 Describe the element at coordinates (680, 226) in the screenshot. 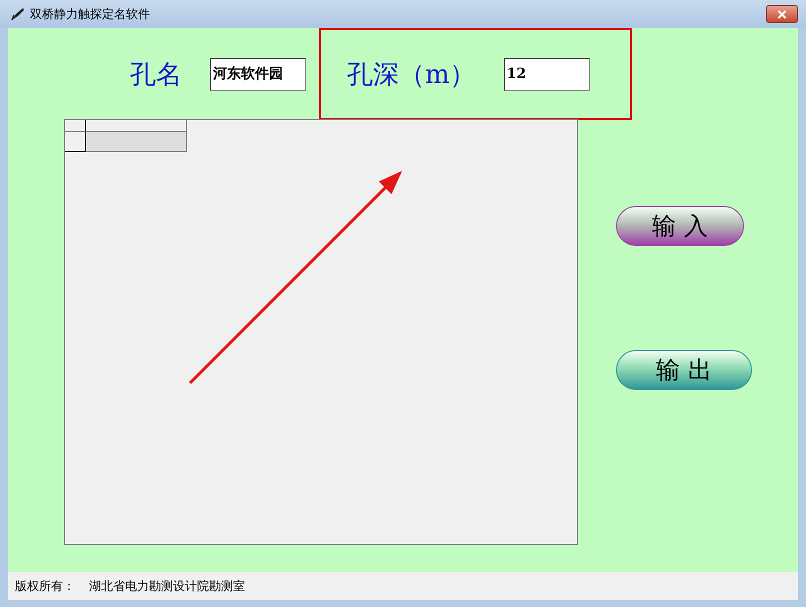

I see `pill-button: 输 入` at that location.